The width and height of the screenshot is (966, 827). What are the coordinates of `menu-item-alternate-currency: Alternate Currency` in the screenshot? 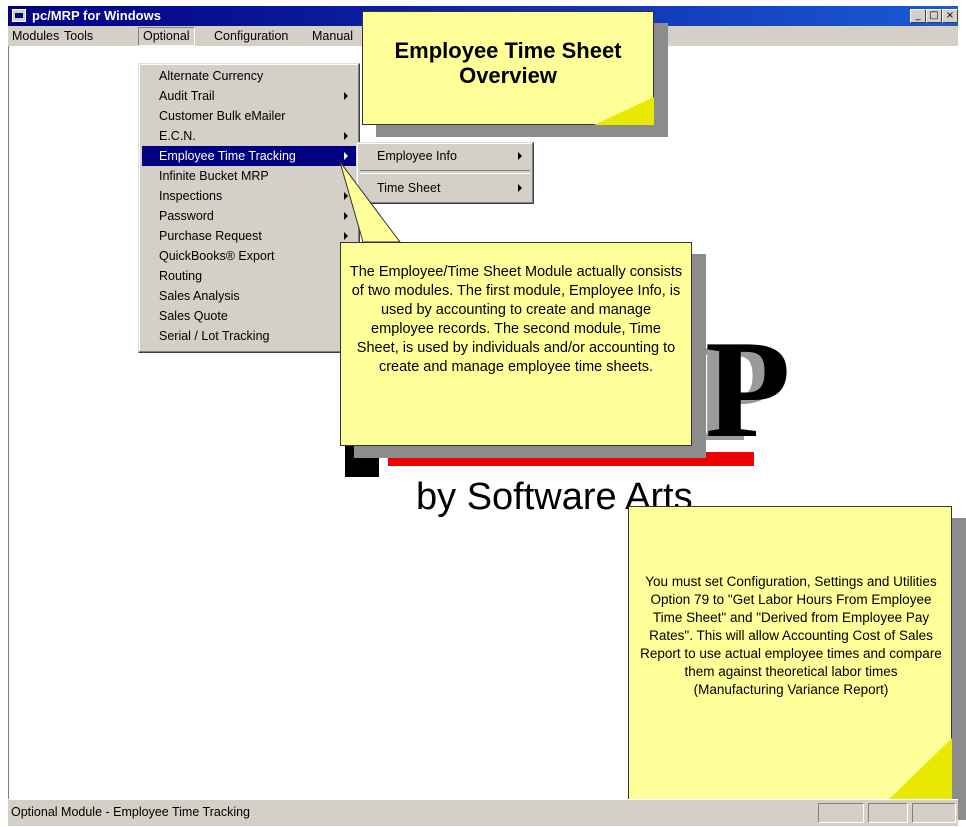 It's located at (249, 76).